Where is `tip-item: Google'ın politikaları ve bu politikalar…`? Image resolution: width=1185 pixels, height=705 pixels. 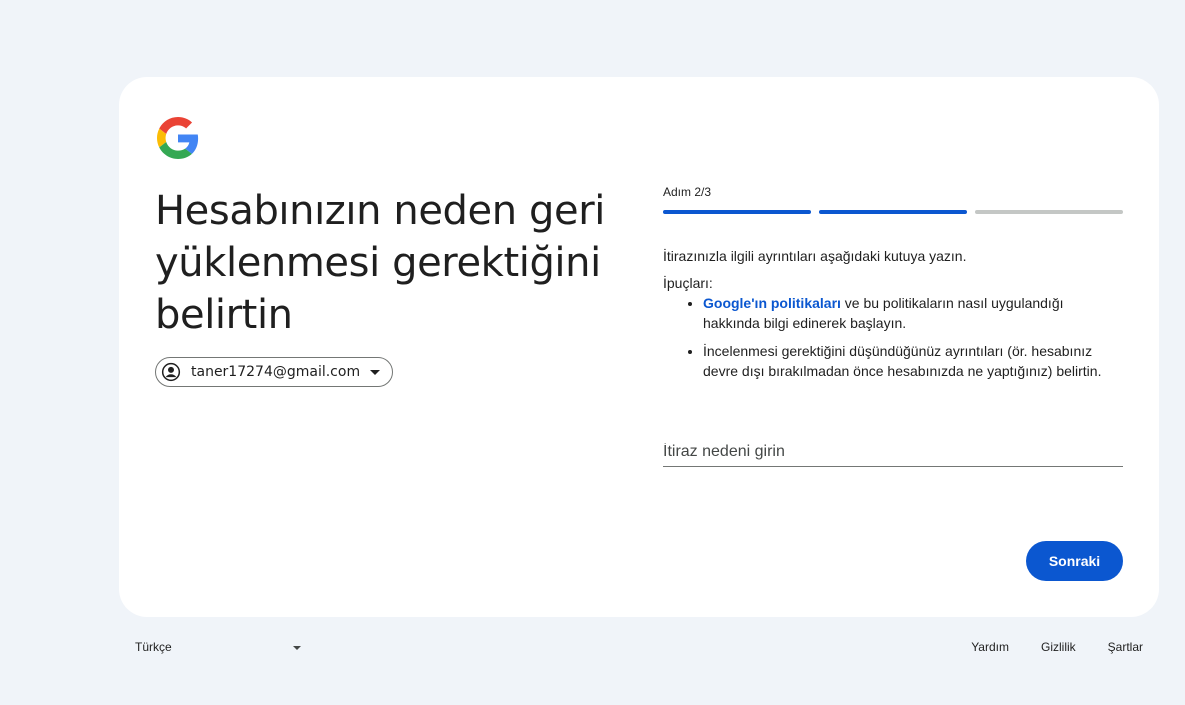 tip-item: Google'ın politikaları ve bu politikalar… is located at coordinates (913, 313).